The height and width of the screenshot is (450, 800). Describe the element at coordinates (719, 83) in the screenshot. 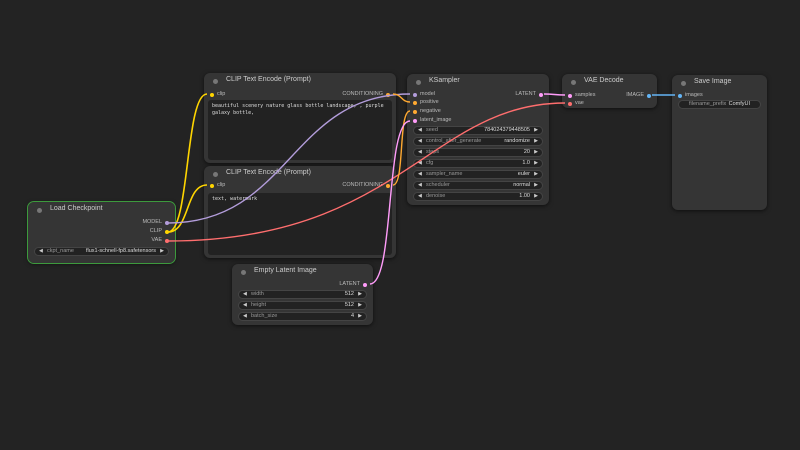

I see `node-title: Save Image` at that location.